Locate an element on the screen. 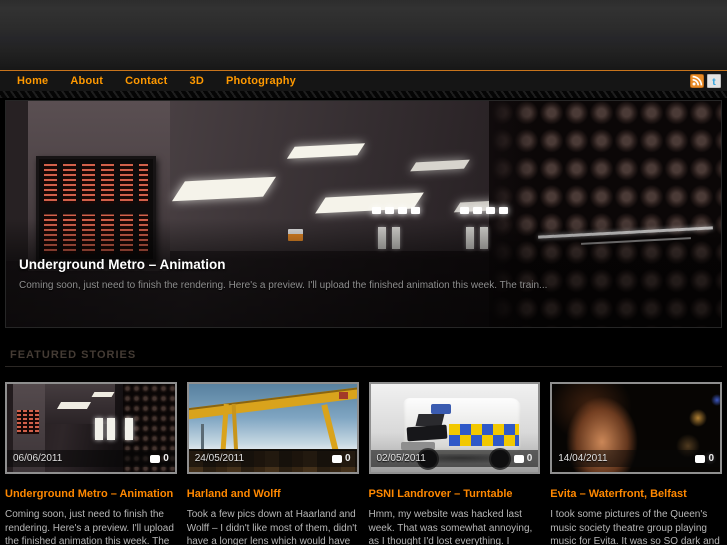  nav-item-3d: 3D is located at coordinates (197, 81).